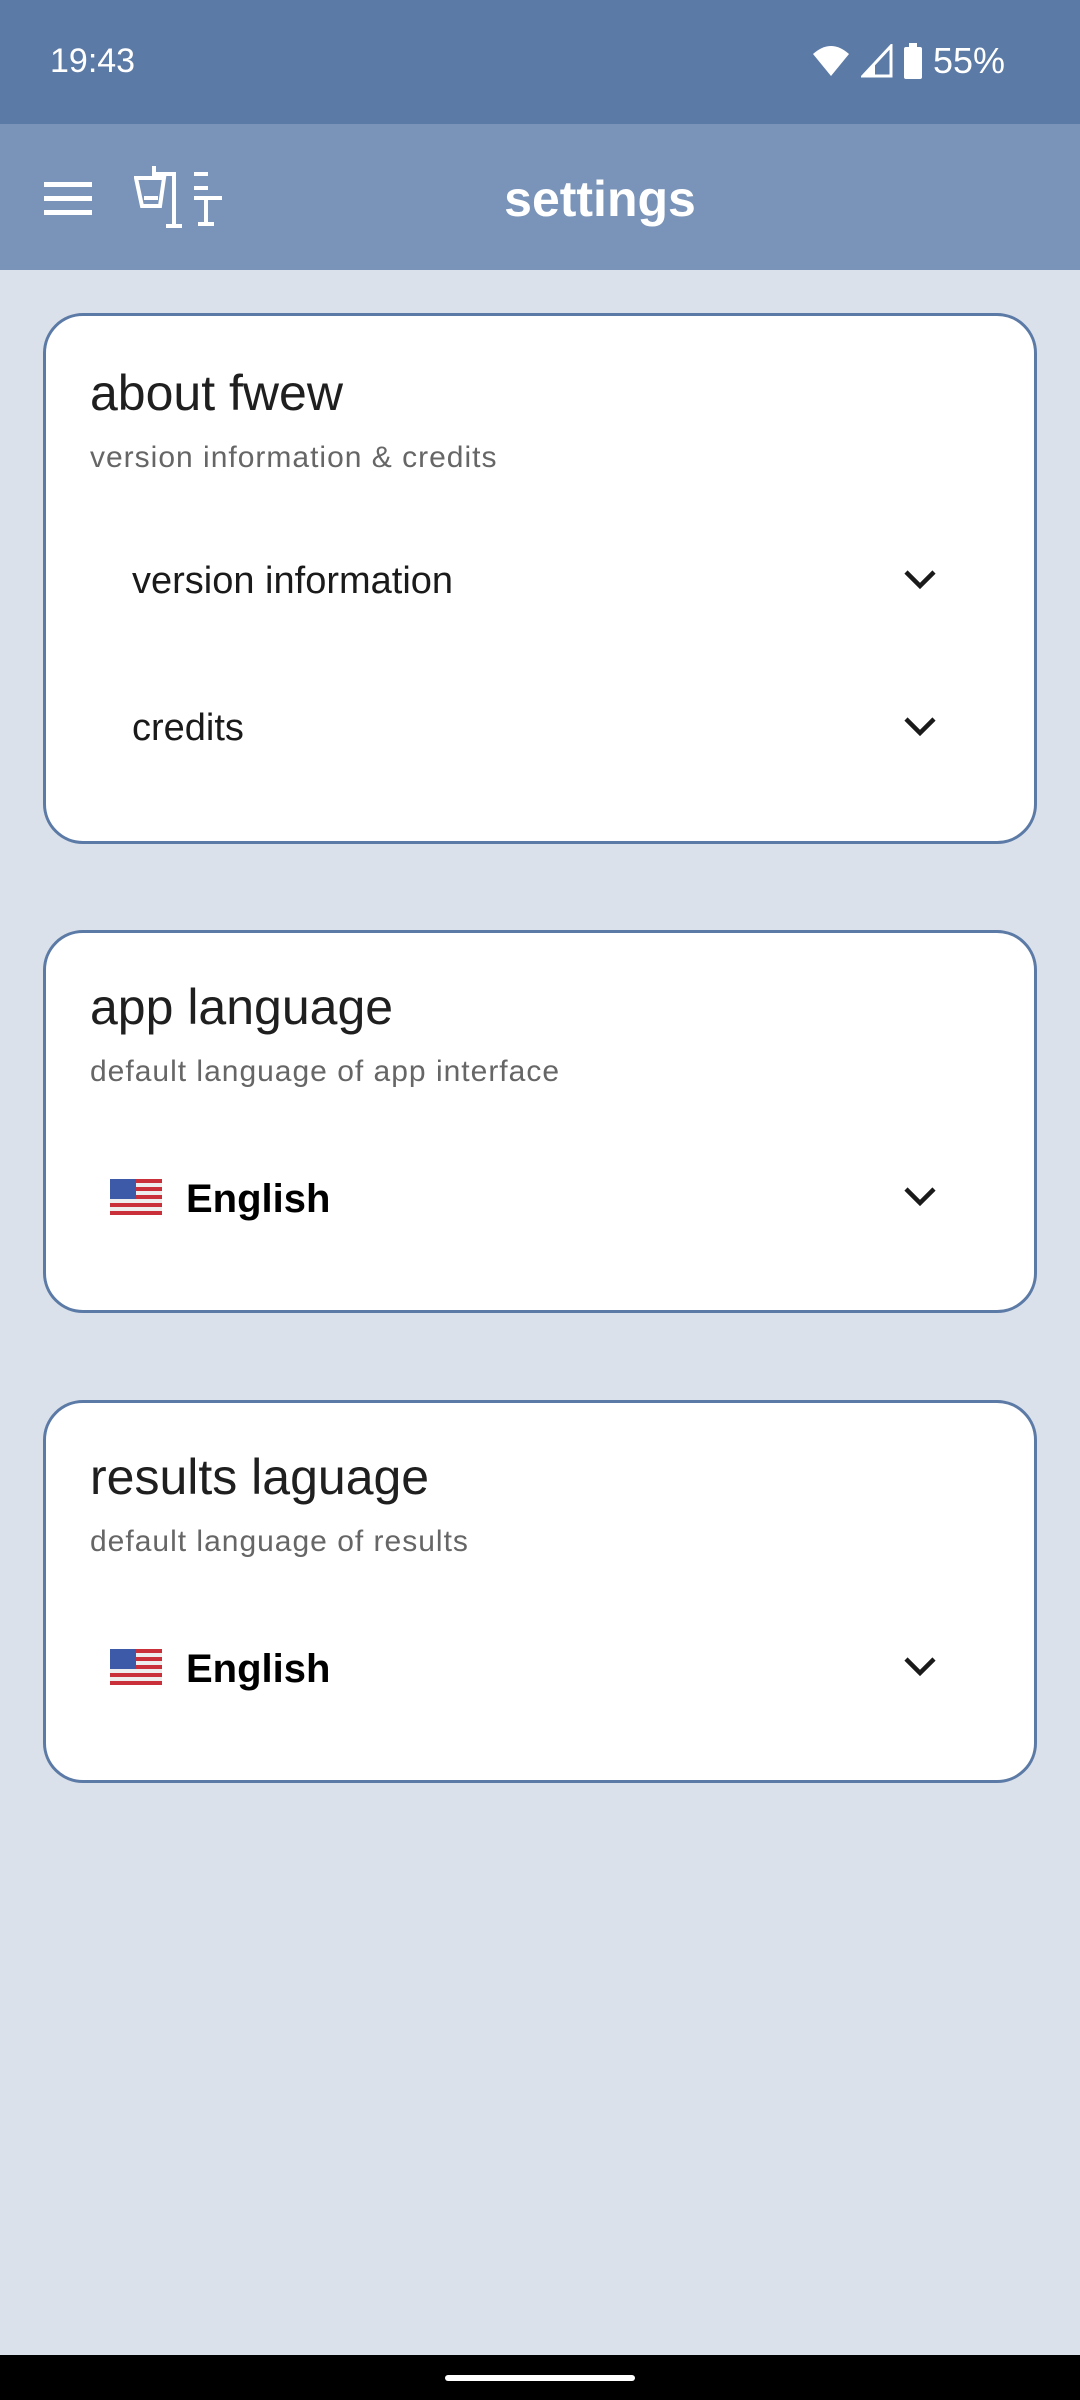 The image size is (1080, 2400). What do you see at coordinates (294, 457) in the screenshot?
I see `about-subtitle: version information & credits` at bounding box center [294, 457].